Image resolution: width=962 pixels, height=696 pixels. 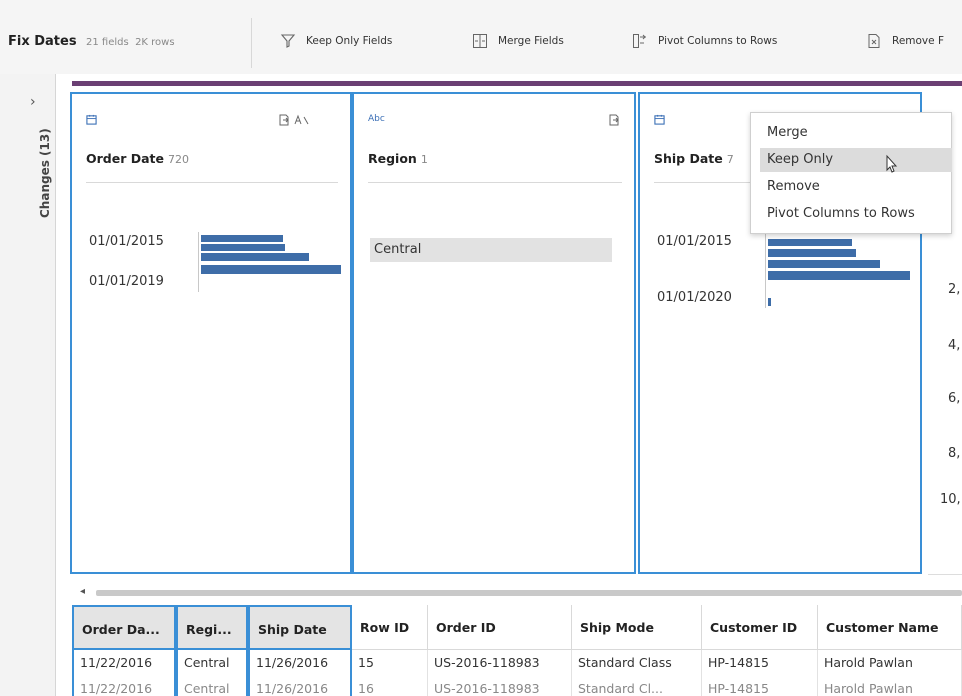 What do you see at coordinates (637, 663) in the screenshot?
I see `grid-cell: Standard Class` at bounding box center [637, 663].